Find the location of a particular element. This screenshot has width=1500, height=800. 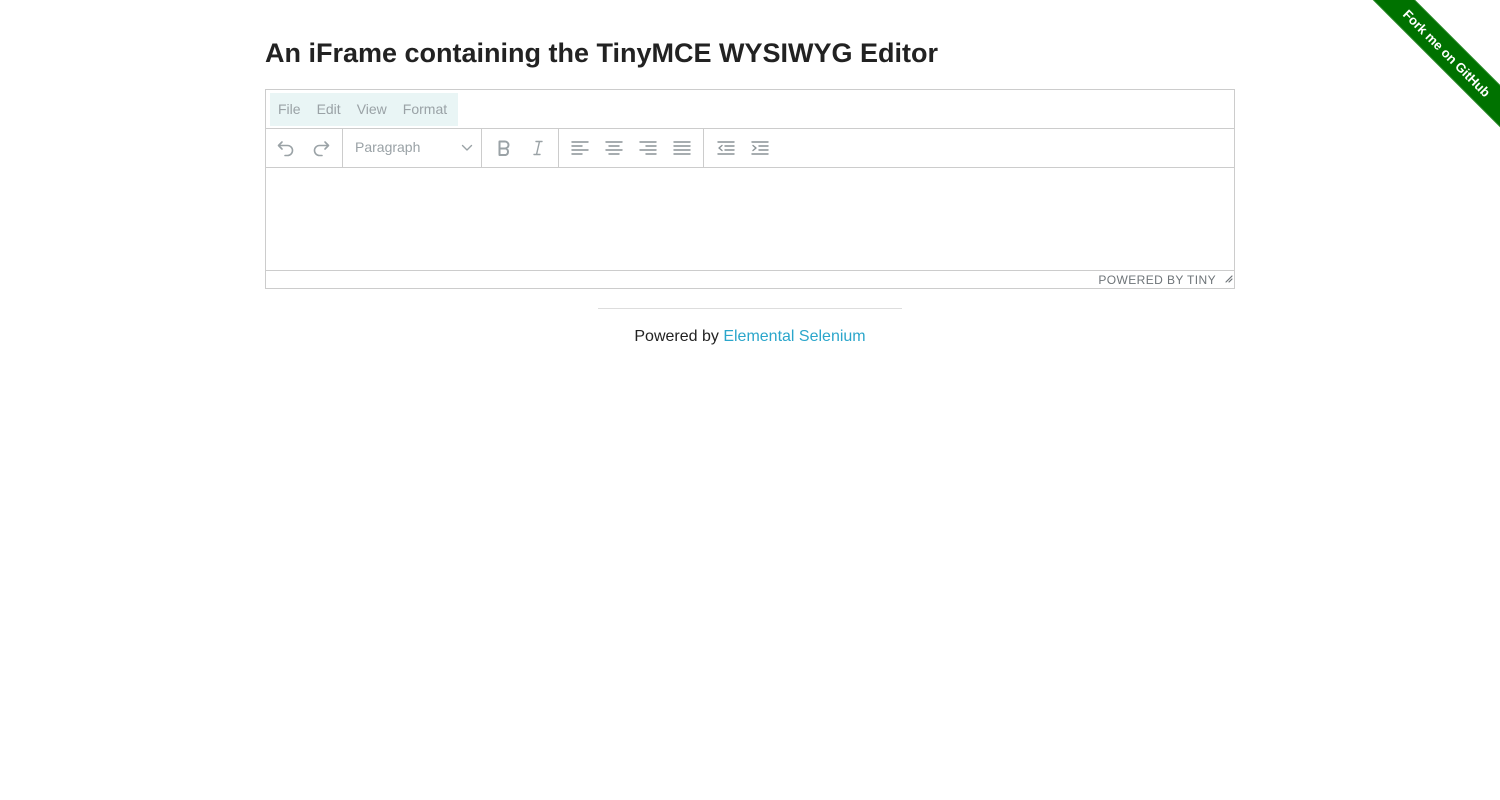

github-ribbon-label: Fork me on GitHub is located at coordinates (1446, 52).